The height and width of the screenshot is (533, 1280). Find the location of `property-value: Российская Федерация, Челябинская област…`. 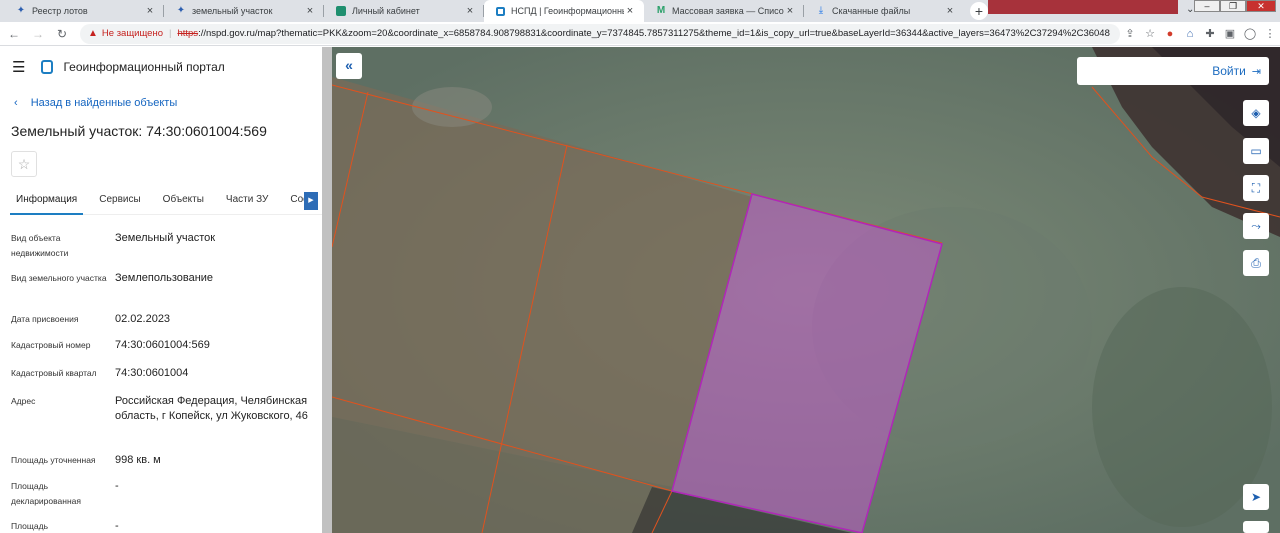

property-value: Российская Федерация, Челябинская област… is located at coordinates (211, 408).